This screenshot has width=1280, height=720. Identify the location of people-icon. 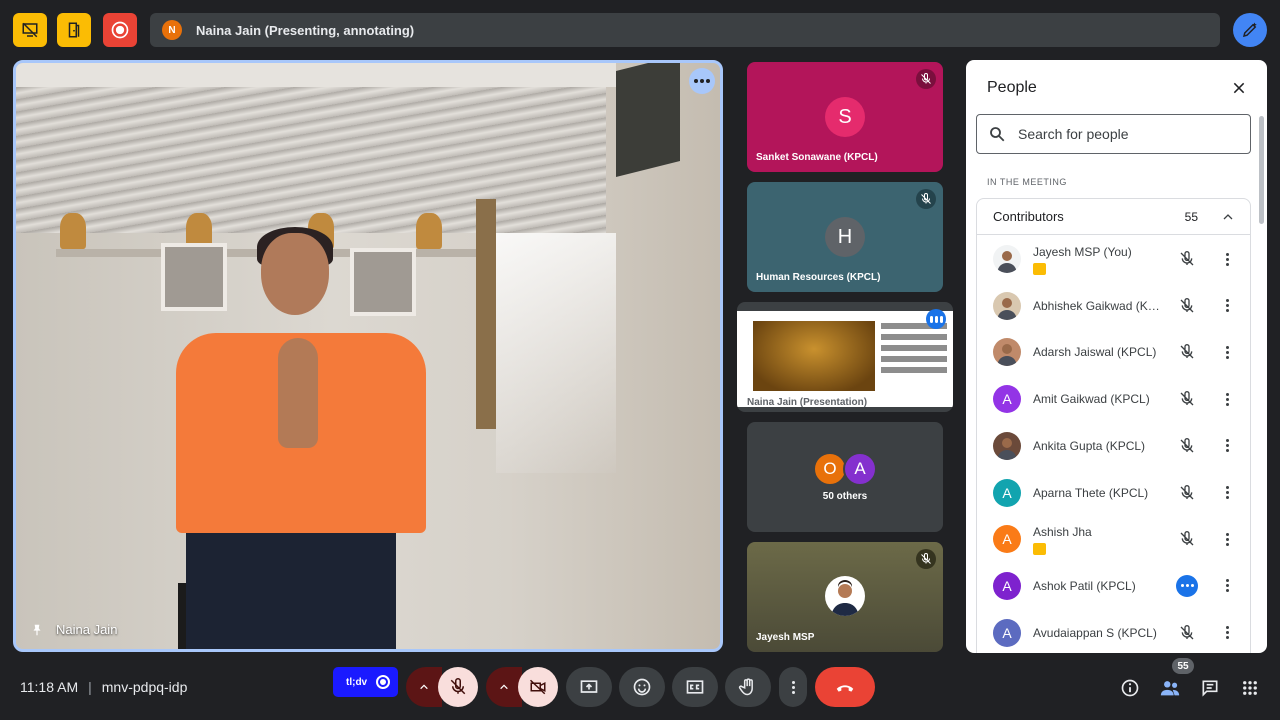
(1170, 688).